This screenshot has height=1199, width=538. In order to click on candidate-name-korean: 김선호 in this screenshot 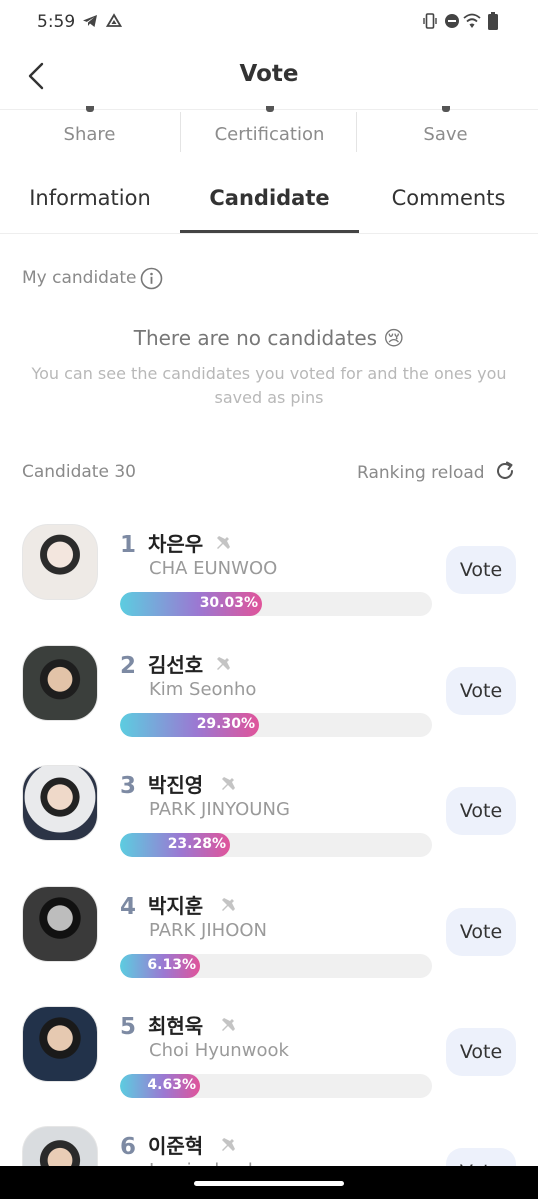, I will do `click(176, 665)`.